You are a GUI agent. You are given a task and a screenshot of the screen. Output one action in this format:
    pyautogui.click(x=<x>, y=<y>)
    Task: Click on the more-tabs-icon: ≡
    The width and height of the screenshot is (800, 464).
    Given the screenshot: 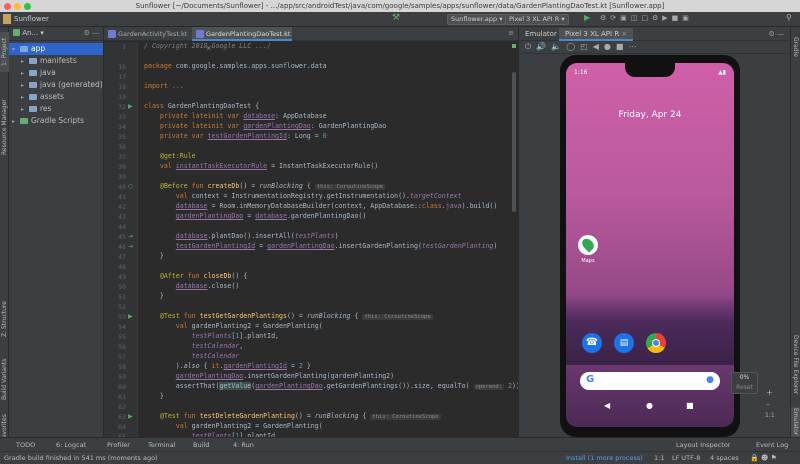 What is the action you would take?
    pyautogui.click(x=511, y=33)
    